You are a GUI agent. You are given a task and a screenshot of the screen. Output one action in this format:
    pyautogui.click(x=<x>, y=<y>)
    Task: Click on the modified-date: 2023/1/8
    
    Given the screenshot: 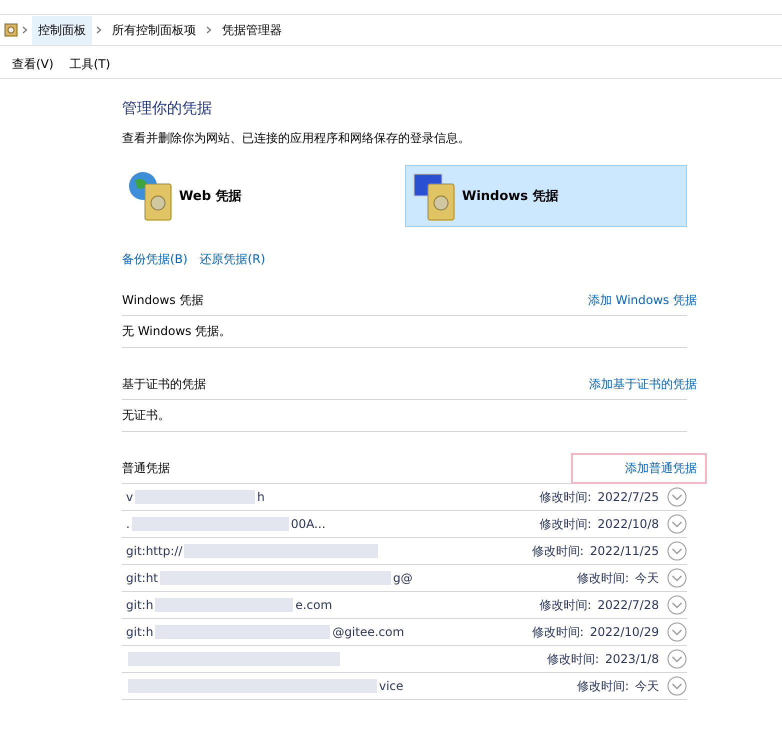 What is the action you would take?
    pyautogui.click(x=632, y=659)
    